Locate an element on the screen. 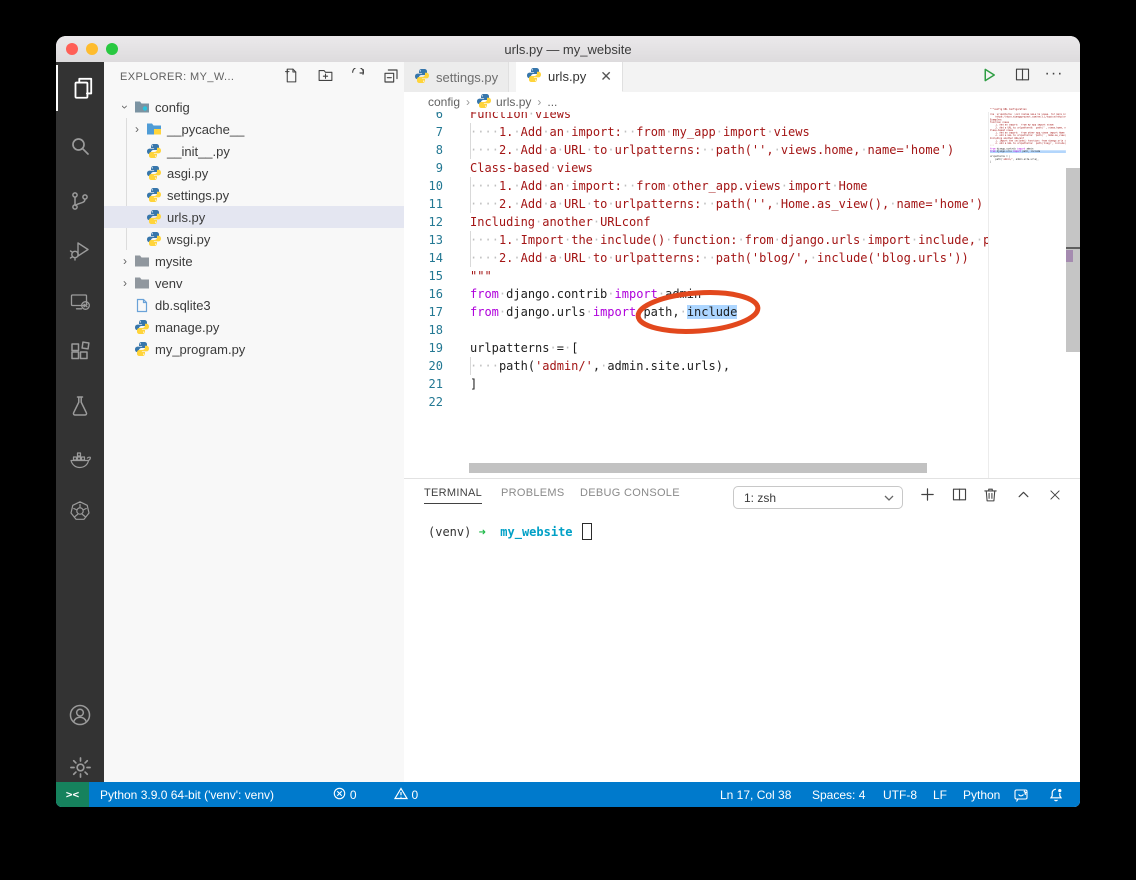  panel-tab-problems: PROBLEMS is located at coordinates (533, 495).